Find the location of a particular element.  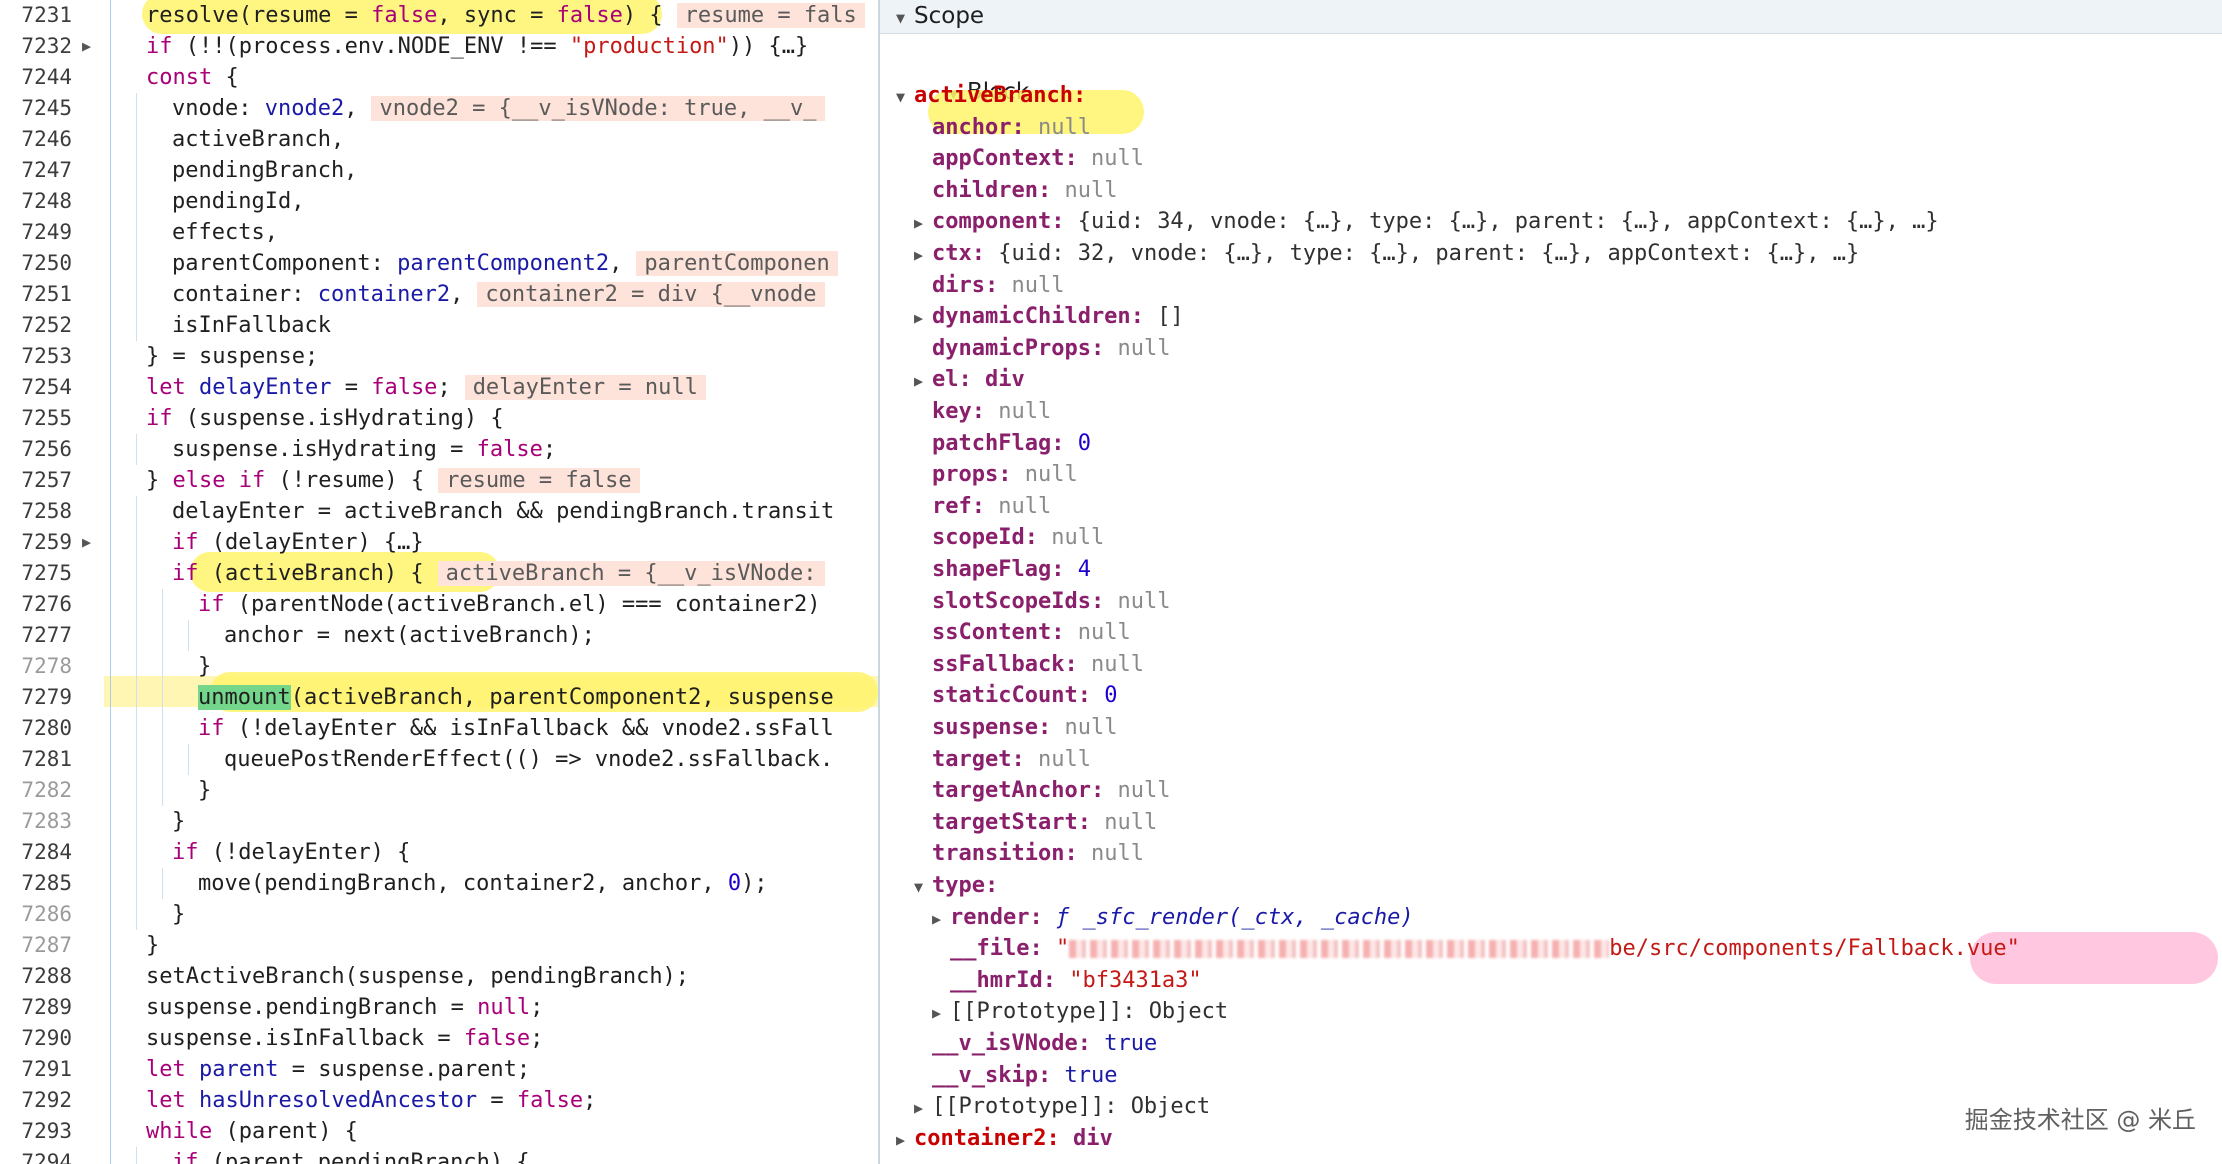

code-line: 7287} is located at coordinates (439, 945).